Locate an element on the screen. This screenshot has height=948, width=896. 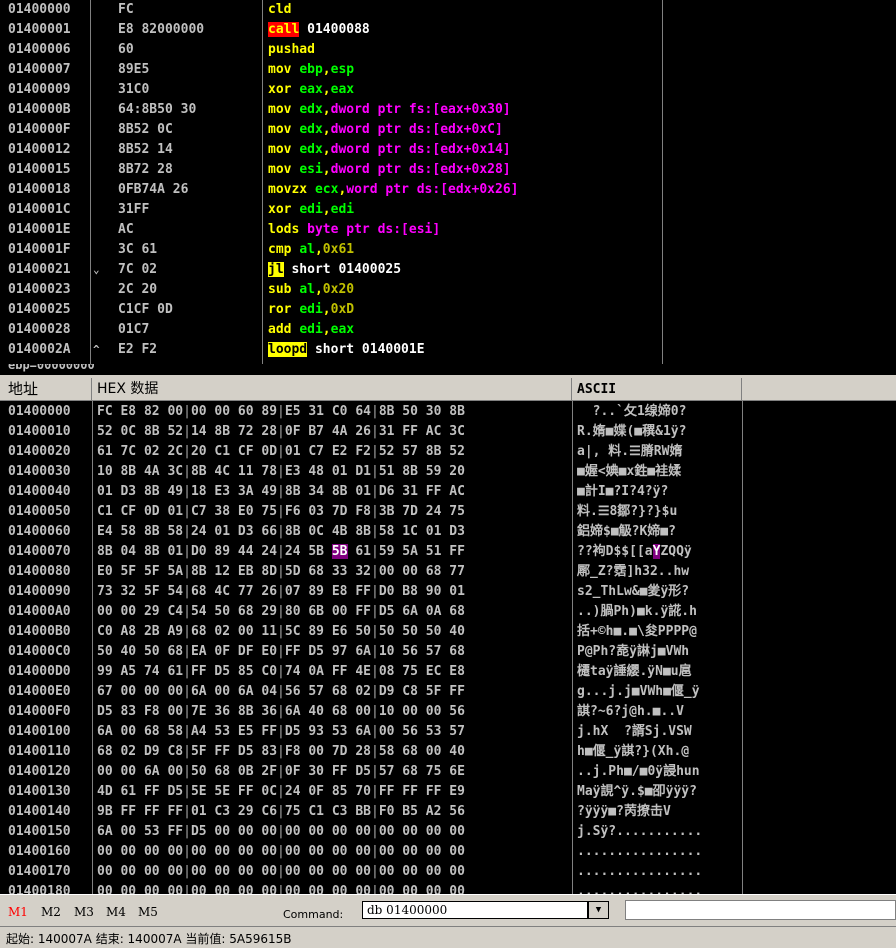
m3-button: M3 is located at coordinates (84, 912).